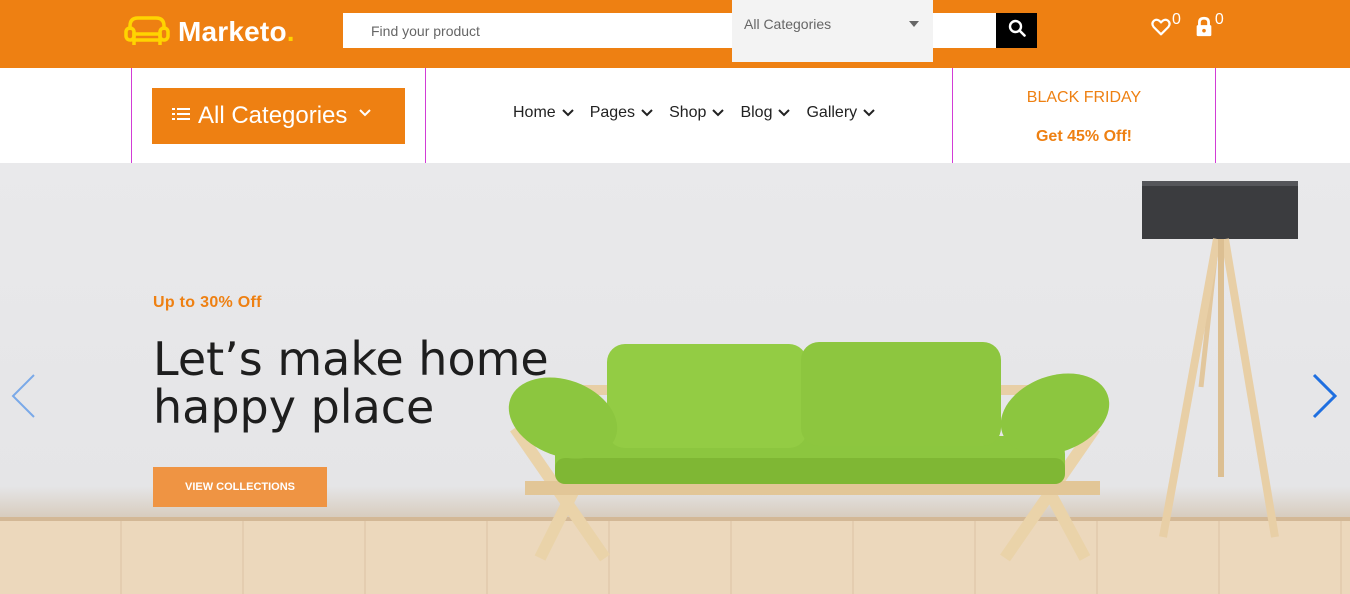 The height and width of the screenshot is (594, 1350). Describe the element at coordinates (788, 24) in the screenshot. I see `category-select-value: All Categories` at that location.